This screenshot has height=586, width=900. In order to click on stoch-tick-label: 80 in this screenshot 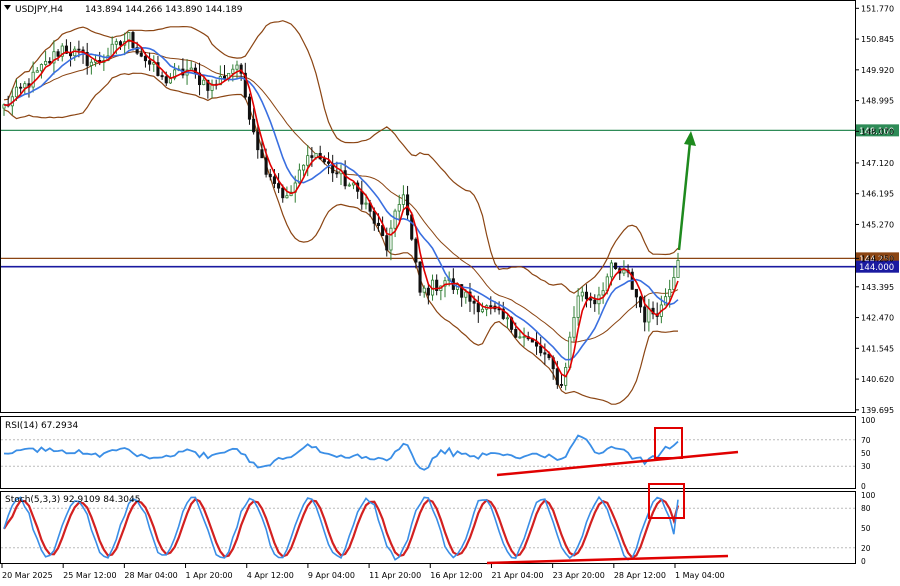, I will do `click(866, 508)`.